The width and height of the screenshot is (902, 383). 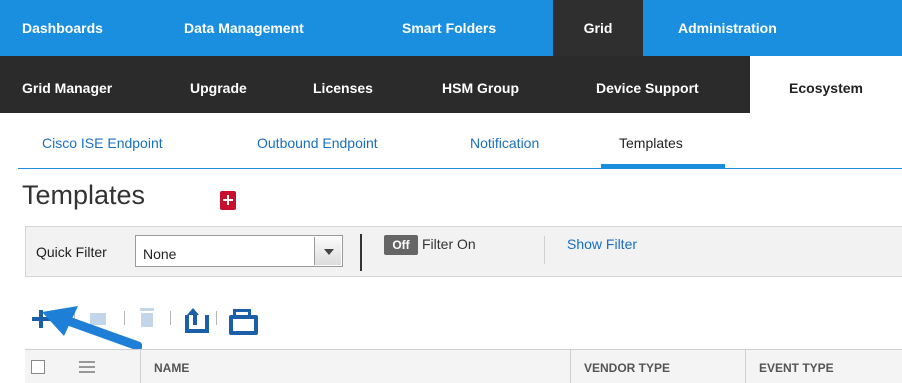 I want to click on top-tab-administration: Administration, so click(x=727, y=28).